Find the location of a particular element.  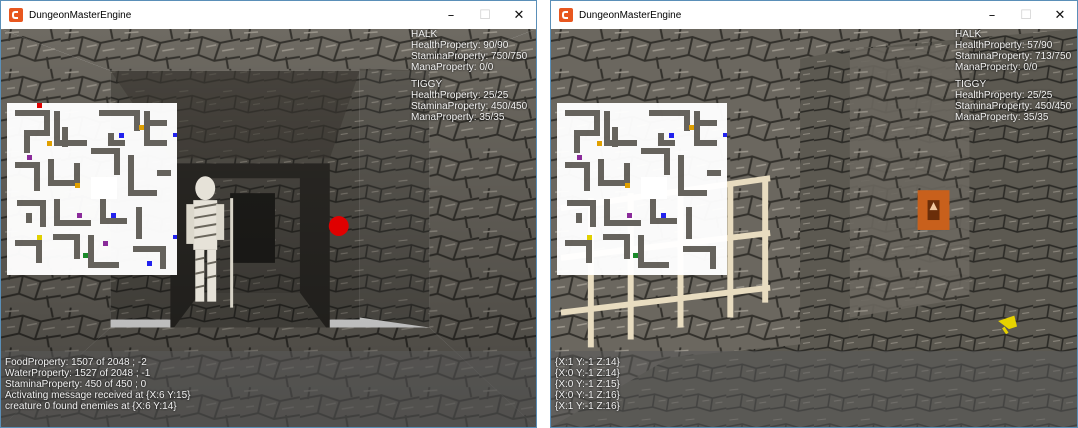

log-line: {X:0 Y:-1 Z:14} is located at coordinates (587, 373).